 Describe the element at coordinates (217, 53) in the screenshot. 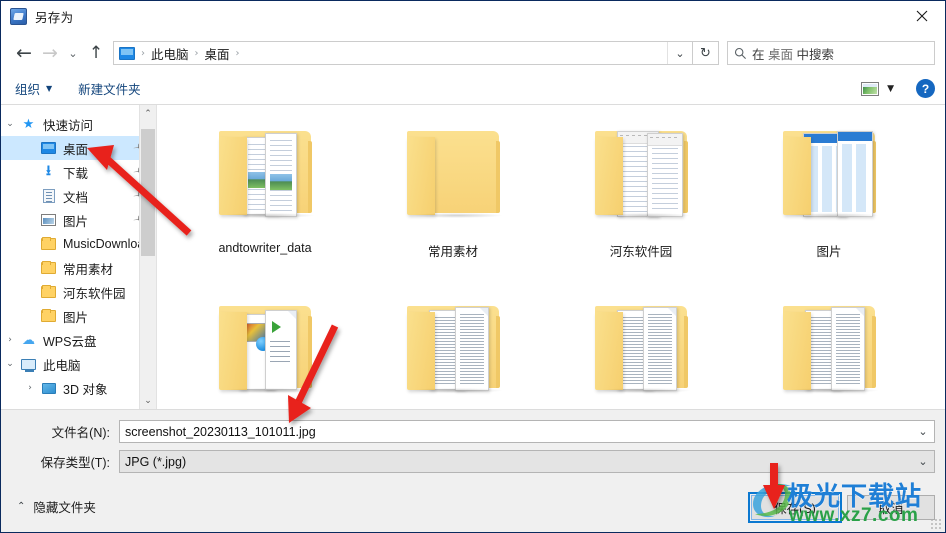

I see `breadcrumb-item-1: 桌面` at that location.